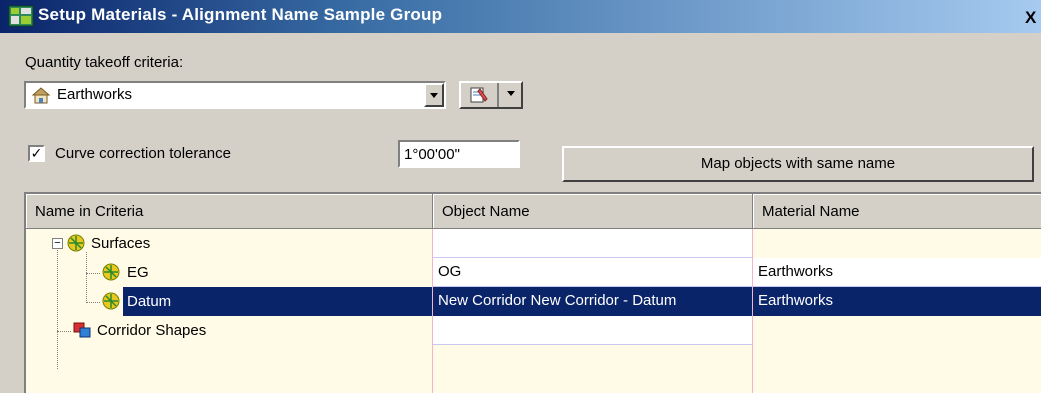 The height and width of the screenshot is (393, 1041). Describe the element at coordinates (479, 95) in the screenshot. I see `edit-criteria-icon` at that location.